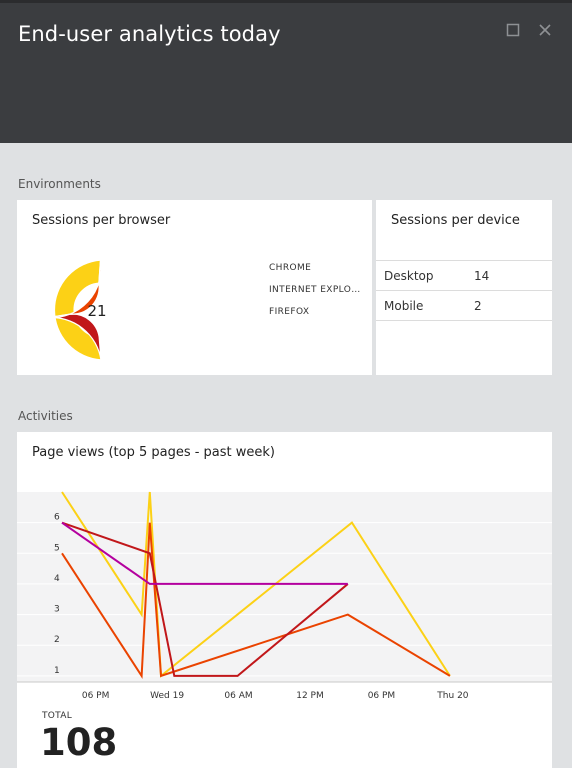 The image size is (572, 768). Describe the element at coordinates (57, 548) in the screenshot. I see `y-tick-label: 5` at that location.